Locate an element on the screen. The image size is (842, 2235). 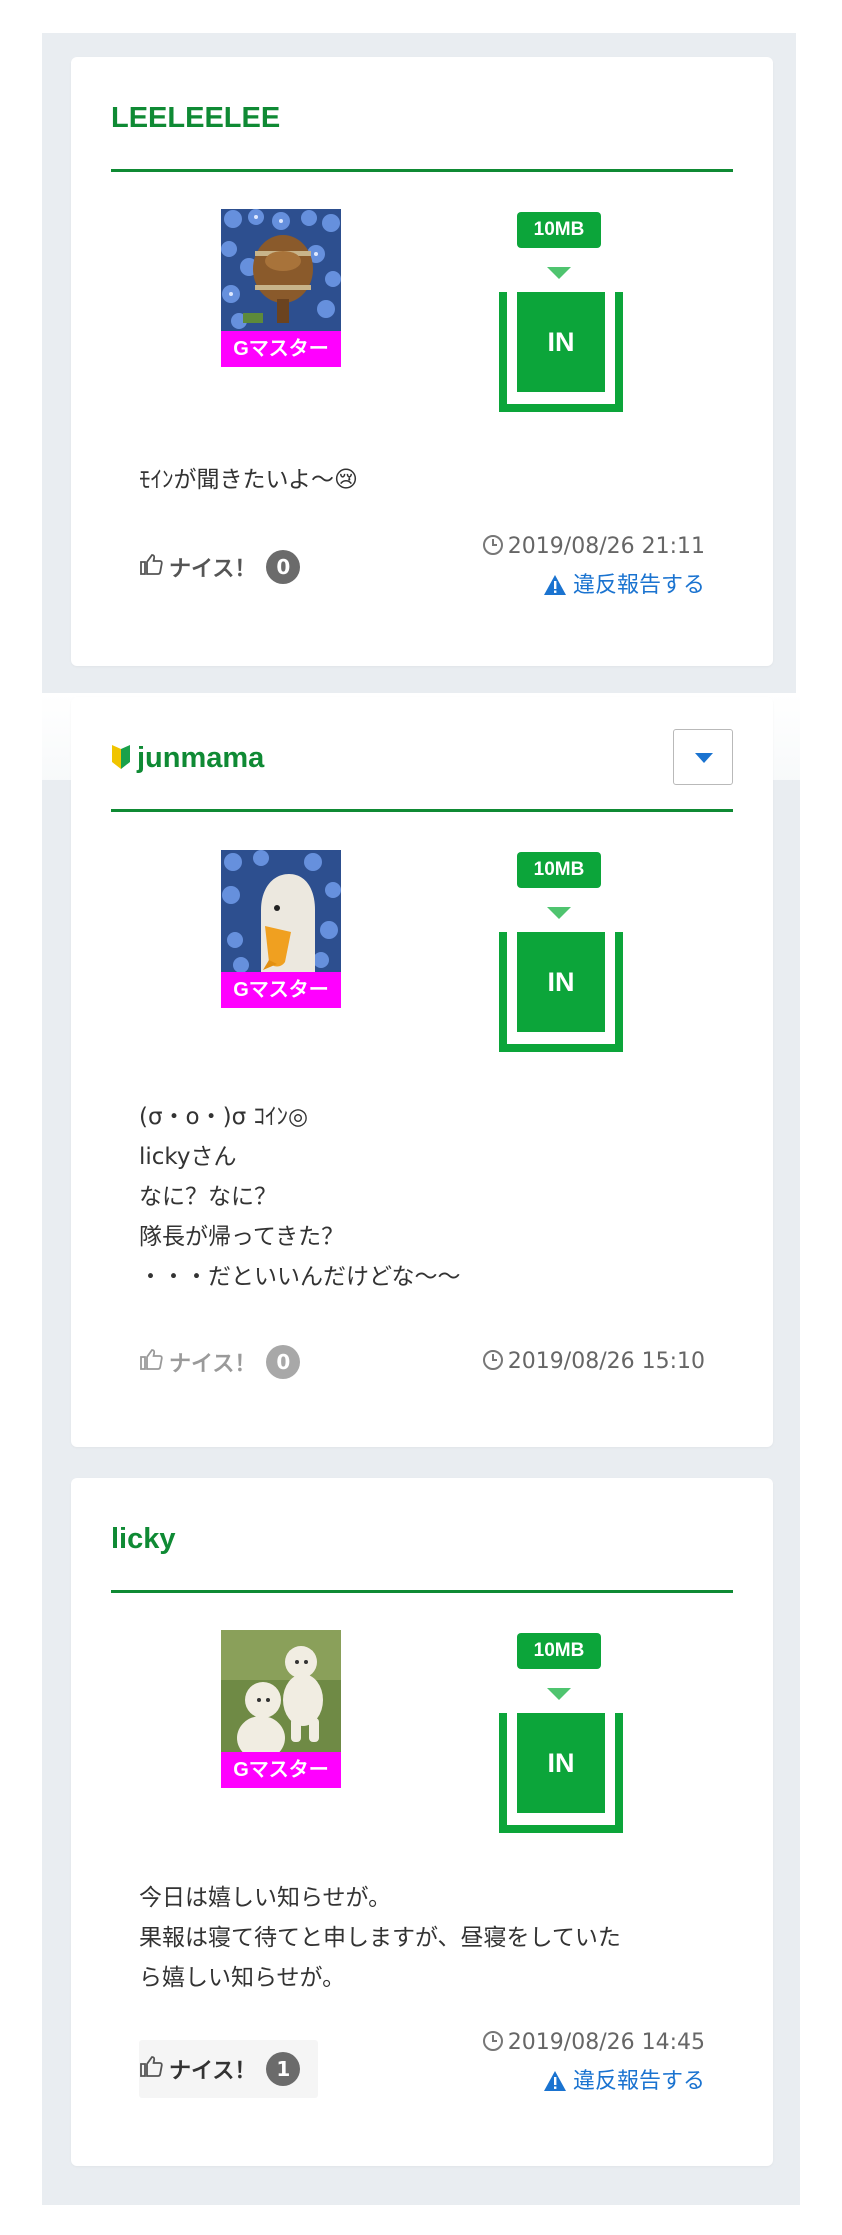
message-line: (σ・o・)σ ｺｲﾝ◎ is located at coordinates (224, 1117).